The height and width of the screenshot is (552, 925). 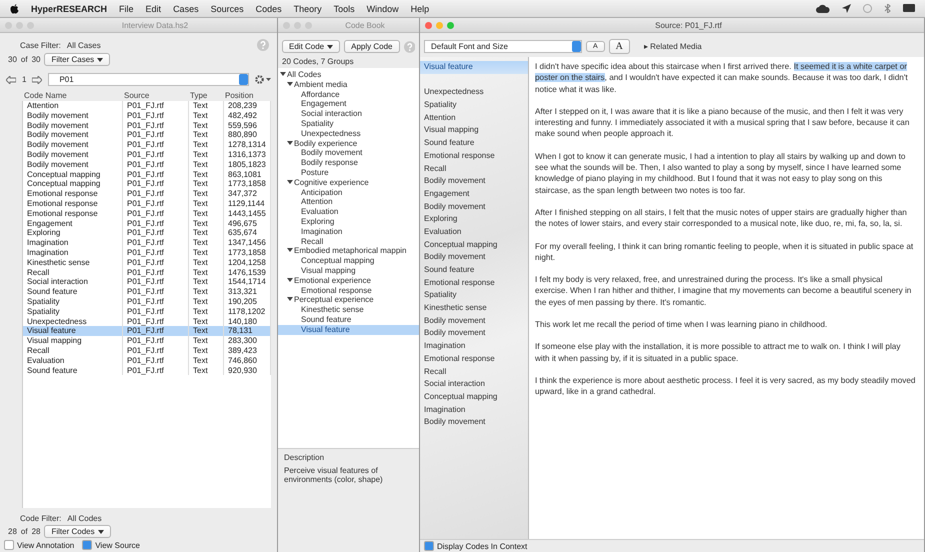 What do you see at coordinates (348, 329) in the screenshot?
I see `tree-item: Visual feature` at bounding box center [348, 329].